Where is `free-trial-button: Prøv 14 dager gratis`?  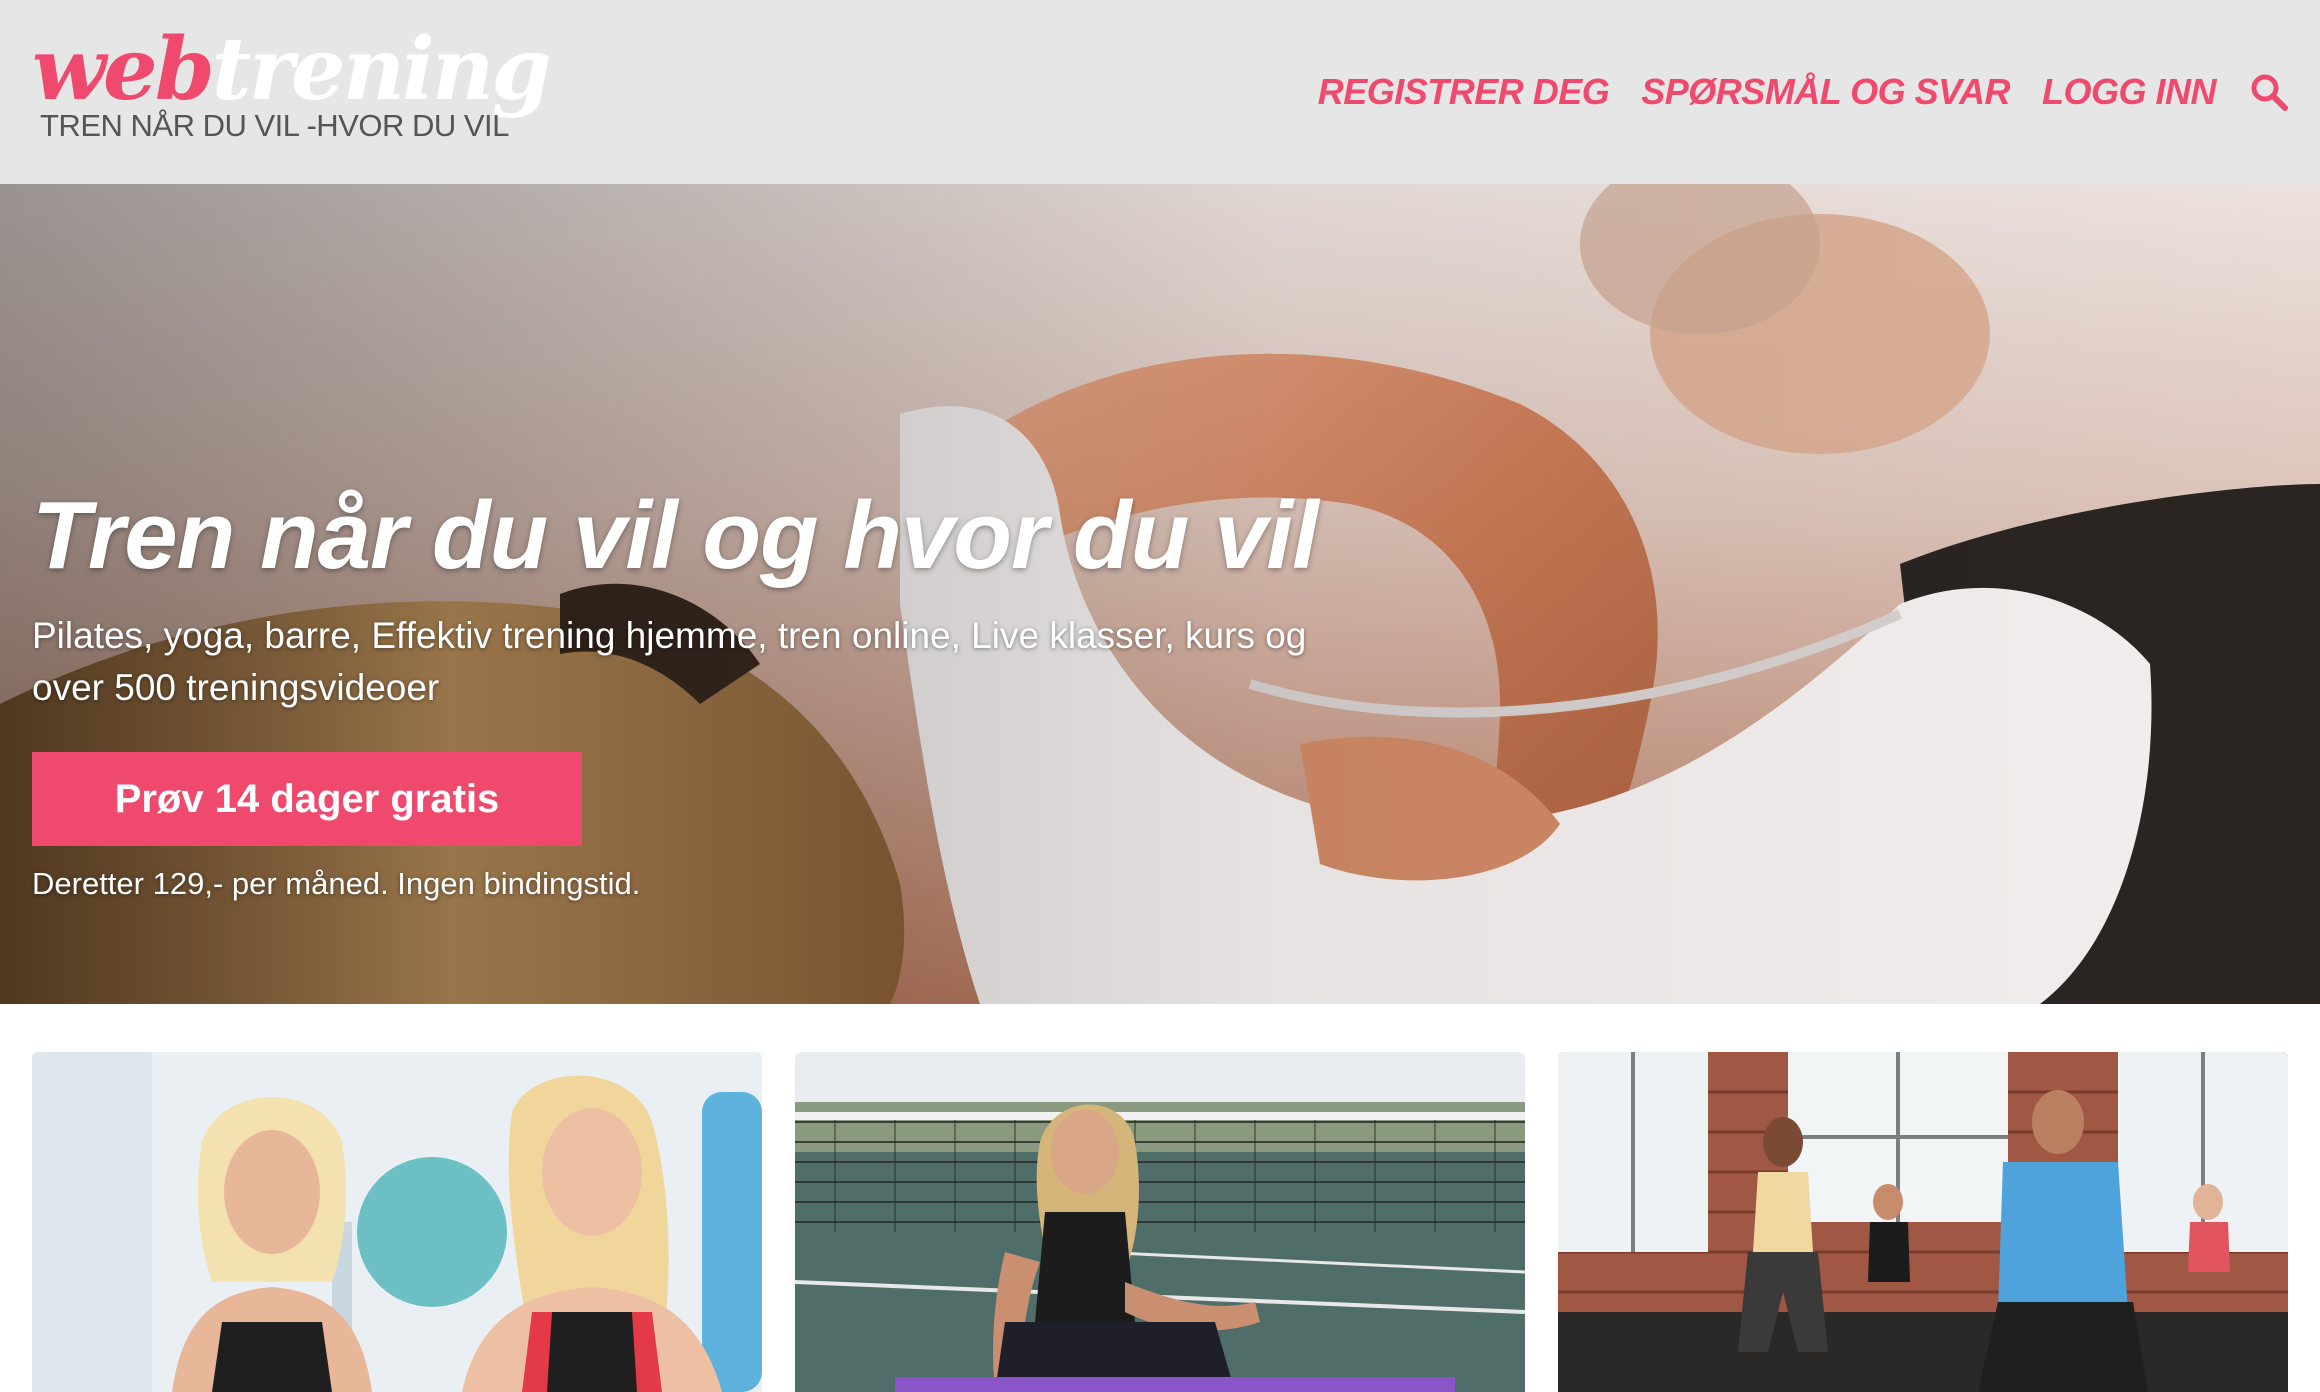 free-trial-button: Prøv 14 dager gratis is located at coordinates (307, 799).